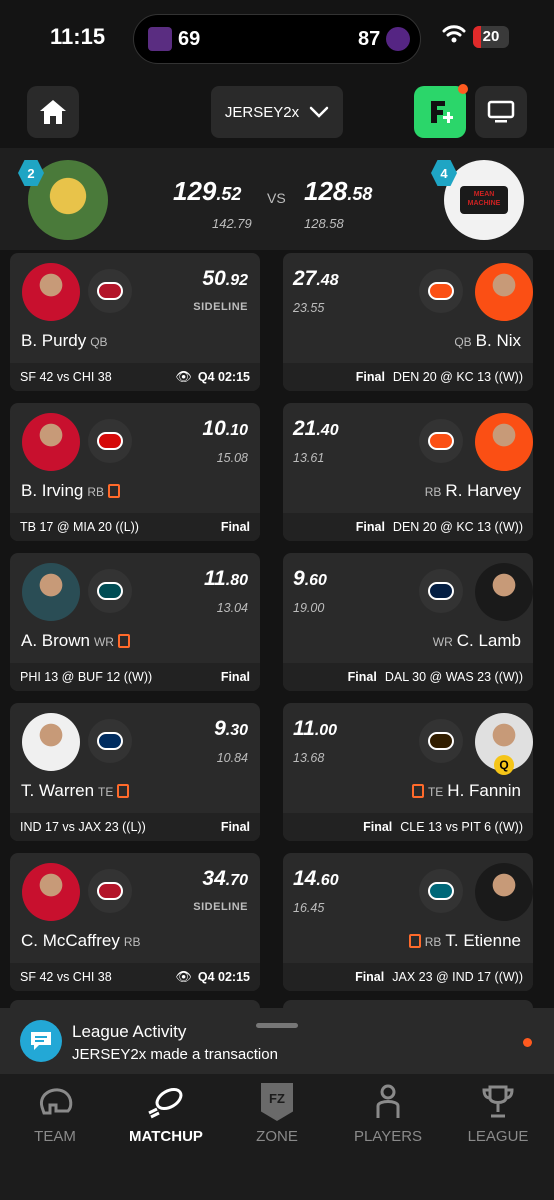 This screenshot has height=1200, width=554. I want to click on eye-icon: 👁, so click(183, 976).